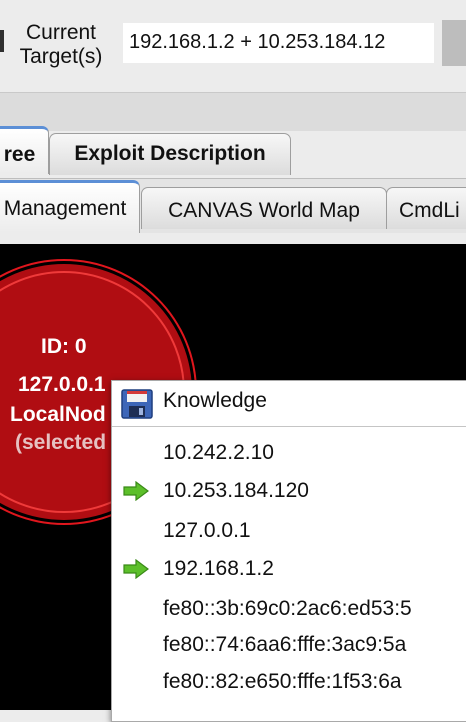 This screenshot has width=466, height=722. Describe the element at coordinates (285, 644) in the screenshot. I see `menu-item-label: fe80::74:6aa6:fffe:3ac9:5a` at that location.